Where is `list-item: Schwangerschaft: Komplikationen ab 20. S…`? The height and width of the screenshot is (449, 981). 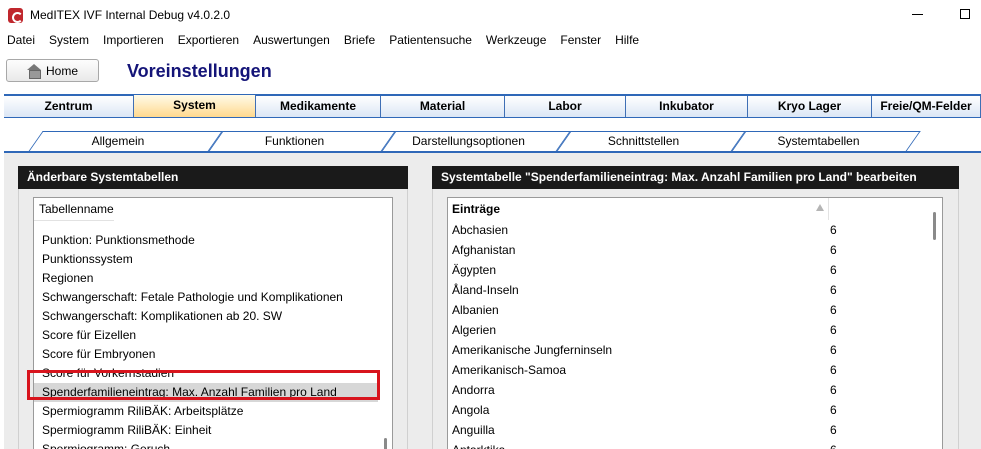
list-item: Schwangerschaft: Komplikationen ab 20. S… is located at coordinates (158, 316).